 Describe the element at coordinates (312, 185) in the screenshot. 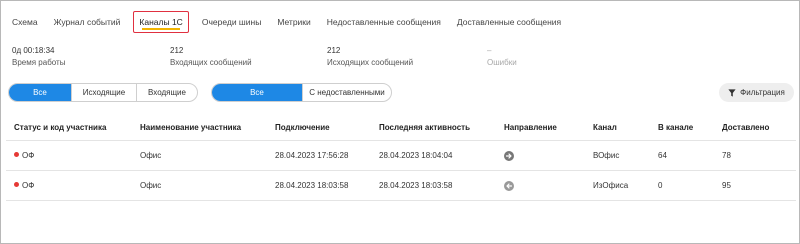

I see `connected-time: 28.04.2023 18:03:58` at that location.